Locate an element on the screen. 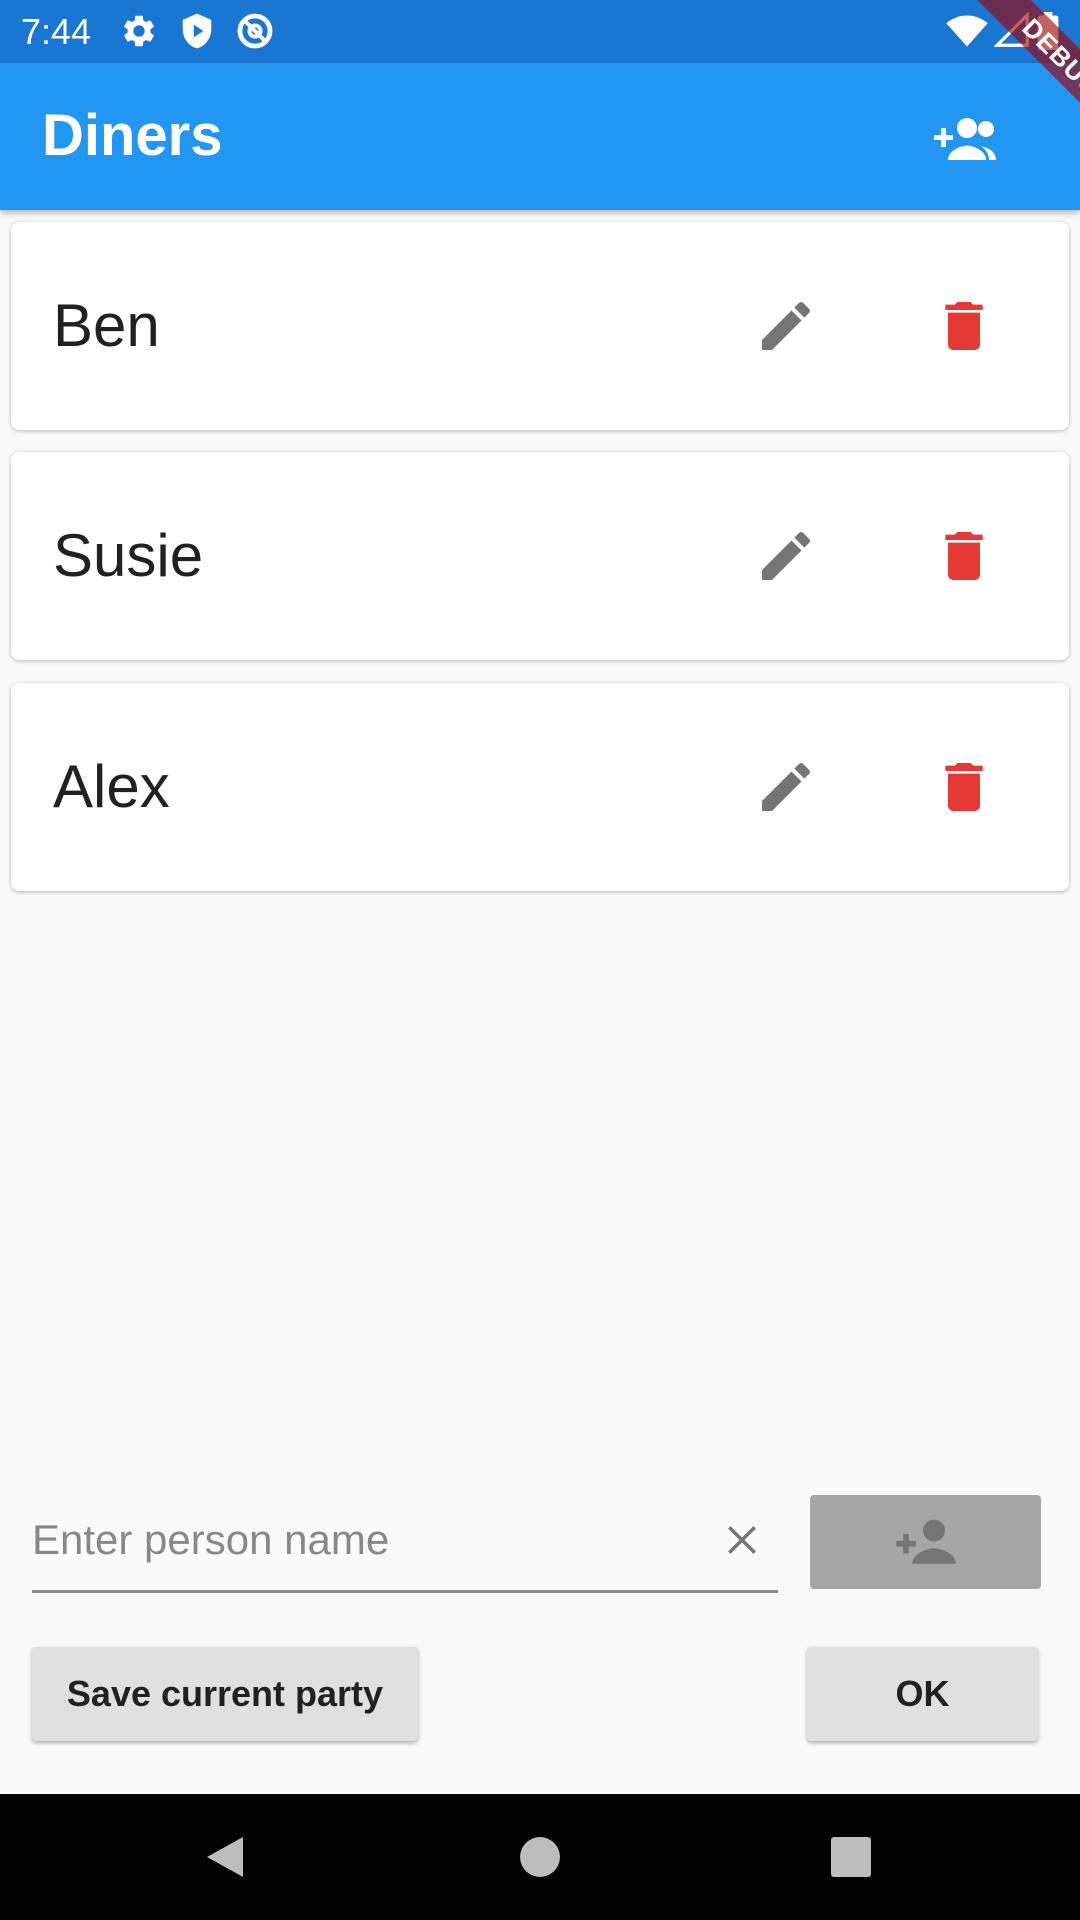  back-icon is located at coordinates (225, 1857).